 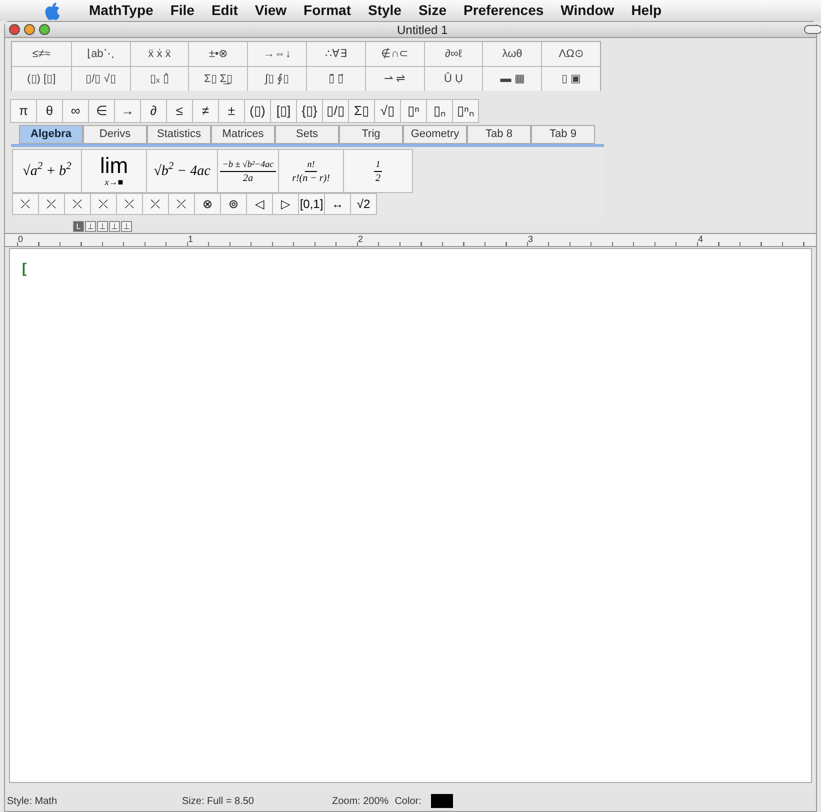 What do you see at coordinates (114, 171) in the screenshot?
I see `template-button: lim x→■` at bounding box center [114, 171].